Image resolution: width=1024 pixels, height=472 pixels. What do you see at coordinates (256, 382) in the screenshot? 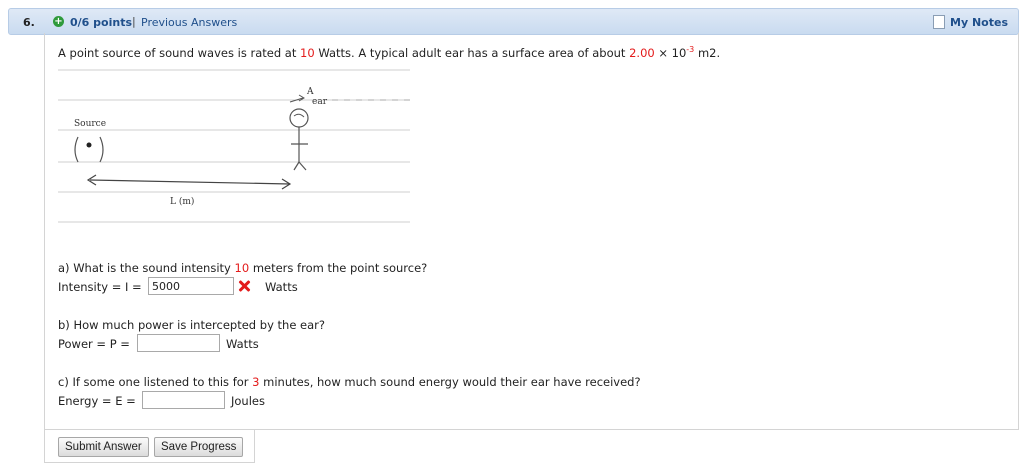
I see `minutes-value: 3` at bounding box center [256, 382].